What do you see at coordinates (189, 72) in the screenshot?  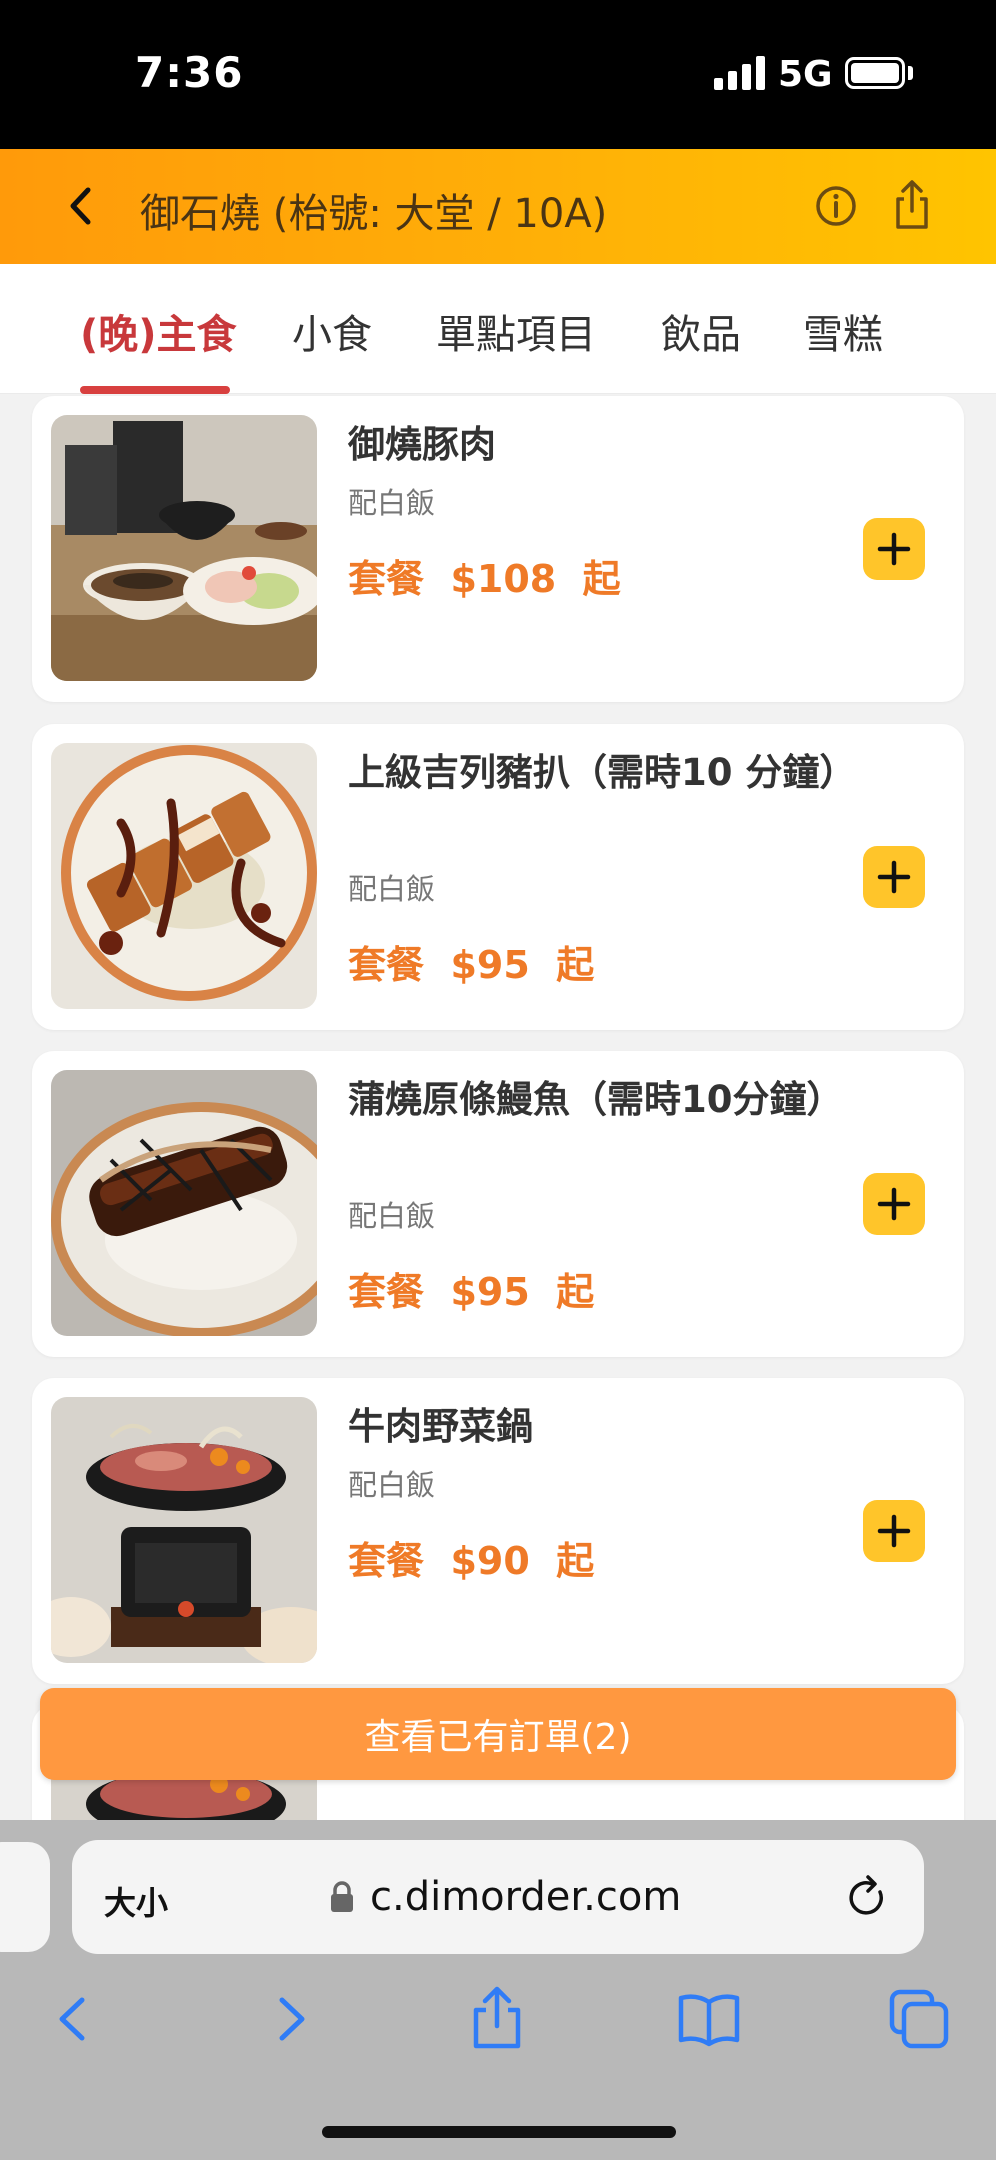 I see `status-time: 7:36` at bounding box center [189, 72].